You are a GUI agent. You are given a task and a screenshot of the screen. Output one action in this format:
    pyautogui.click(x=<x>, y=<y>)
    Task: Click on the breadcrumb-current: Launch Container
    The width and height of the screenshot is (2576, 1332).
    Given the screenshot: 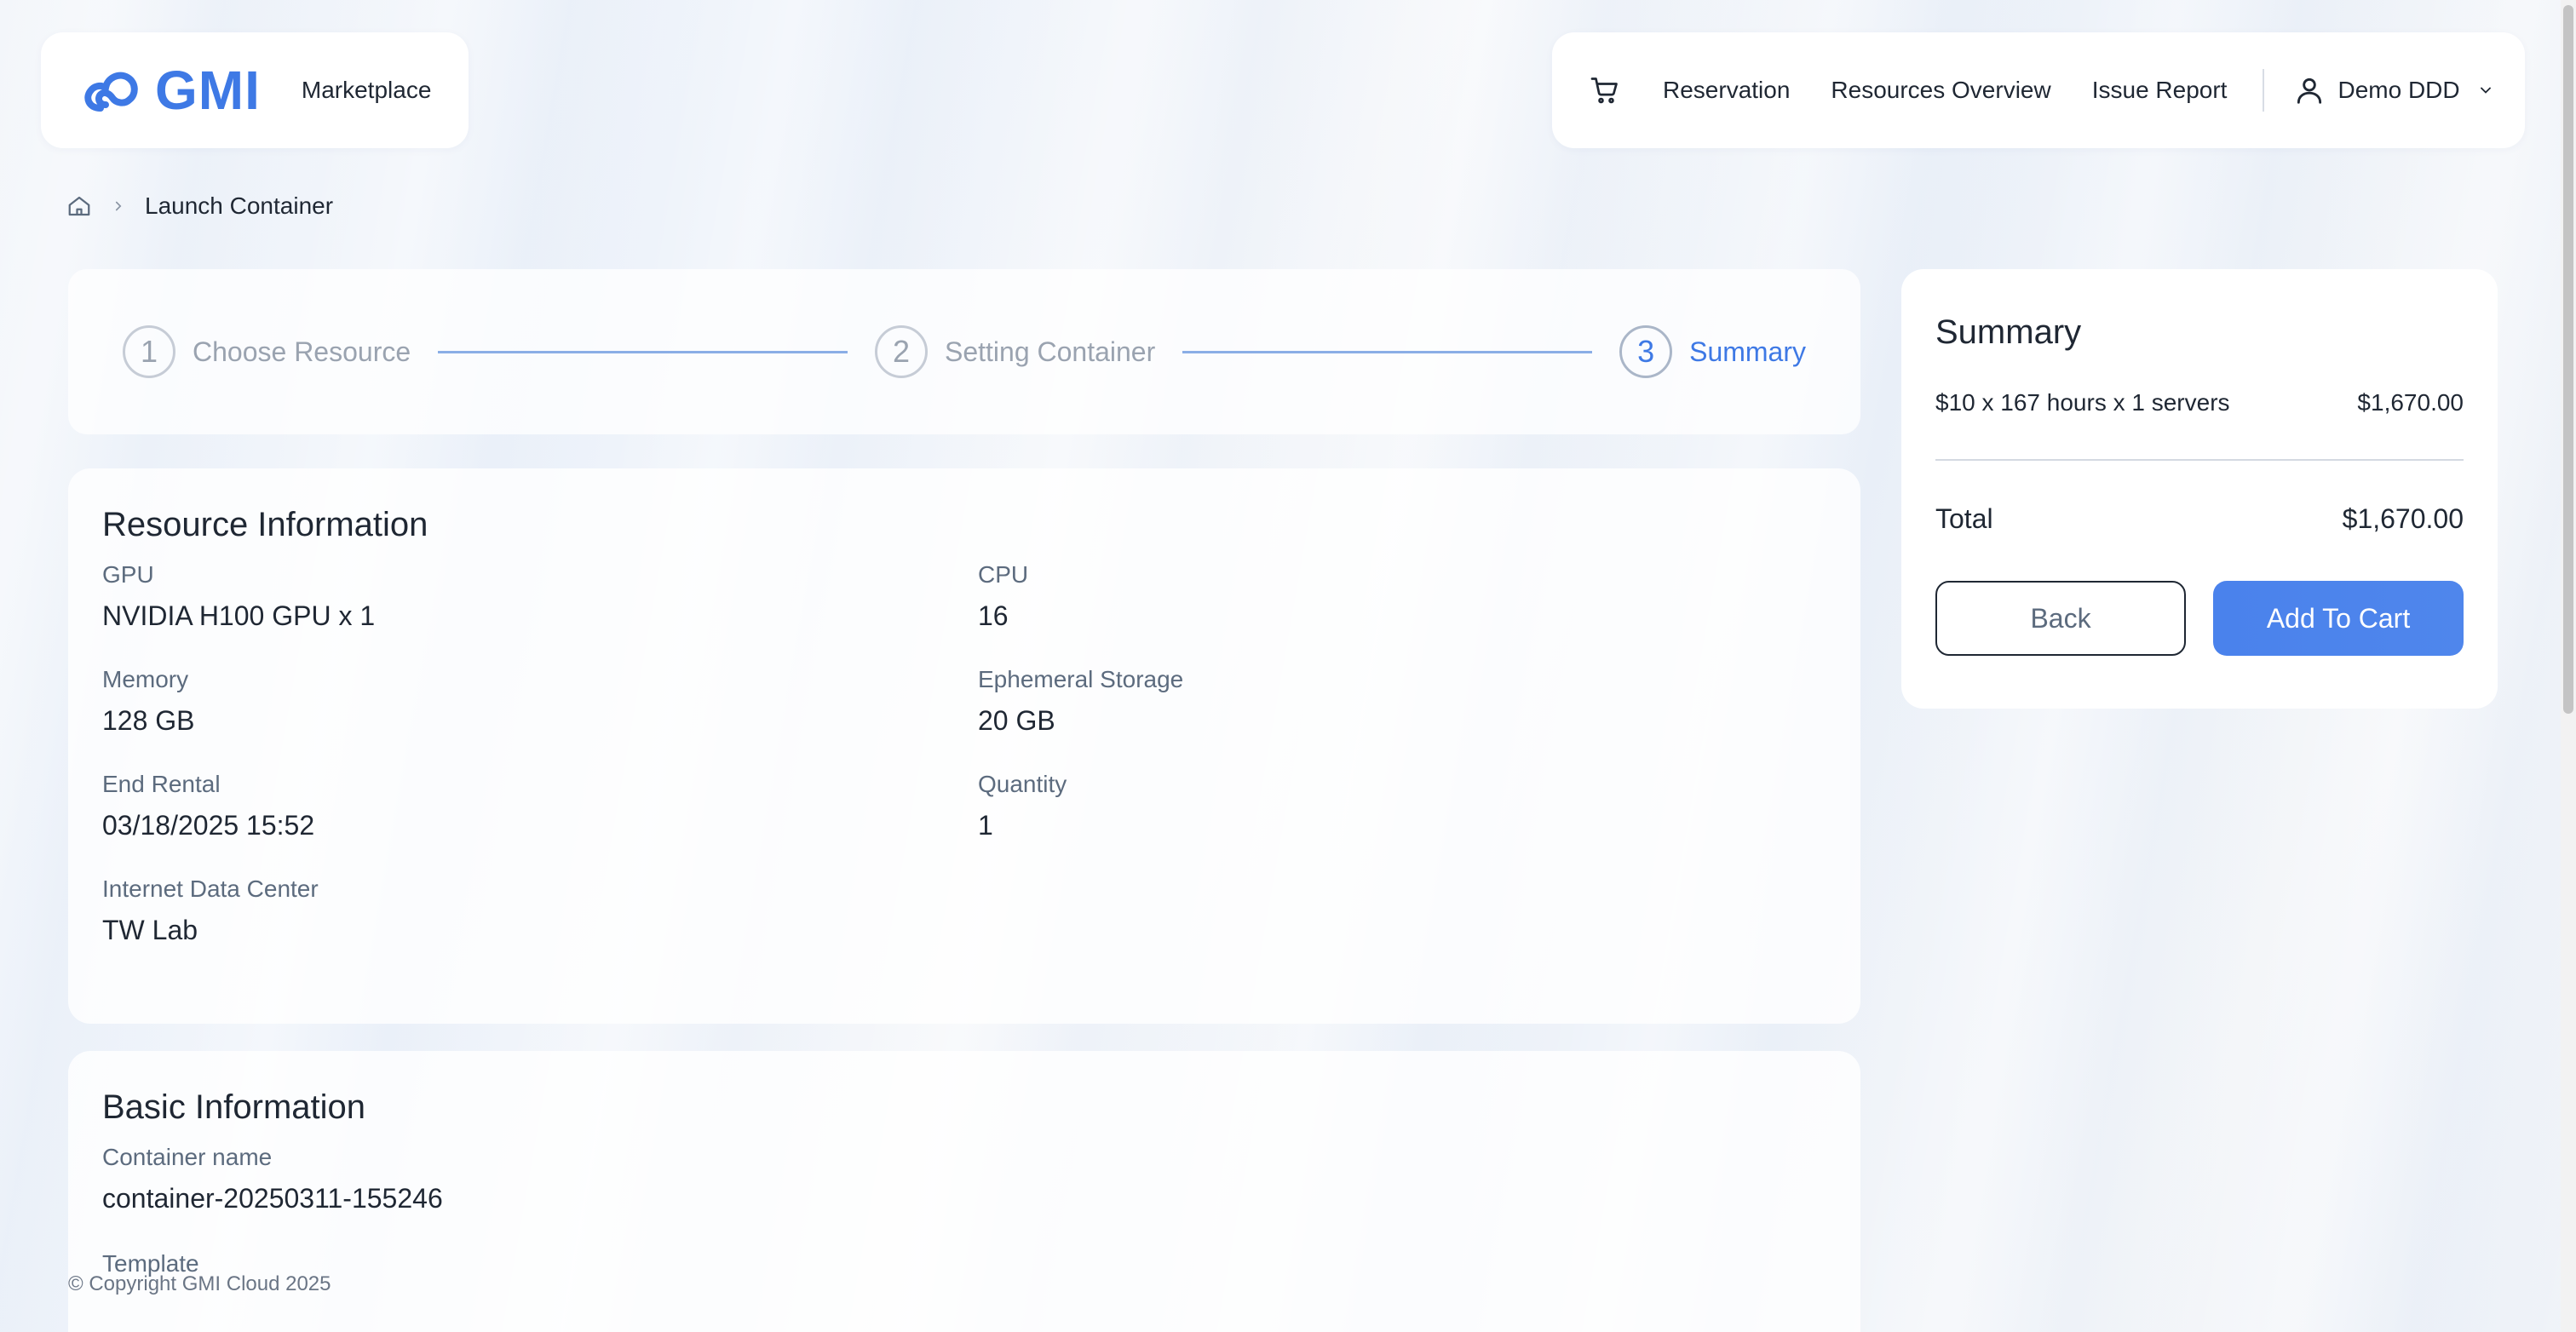 What is the action you would take?
    pyautogui.click(x=240, y=205)
    